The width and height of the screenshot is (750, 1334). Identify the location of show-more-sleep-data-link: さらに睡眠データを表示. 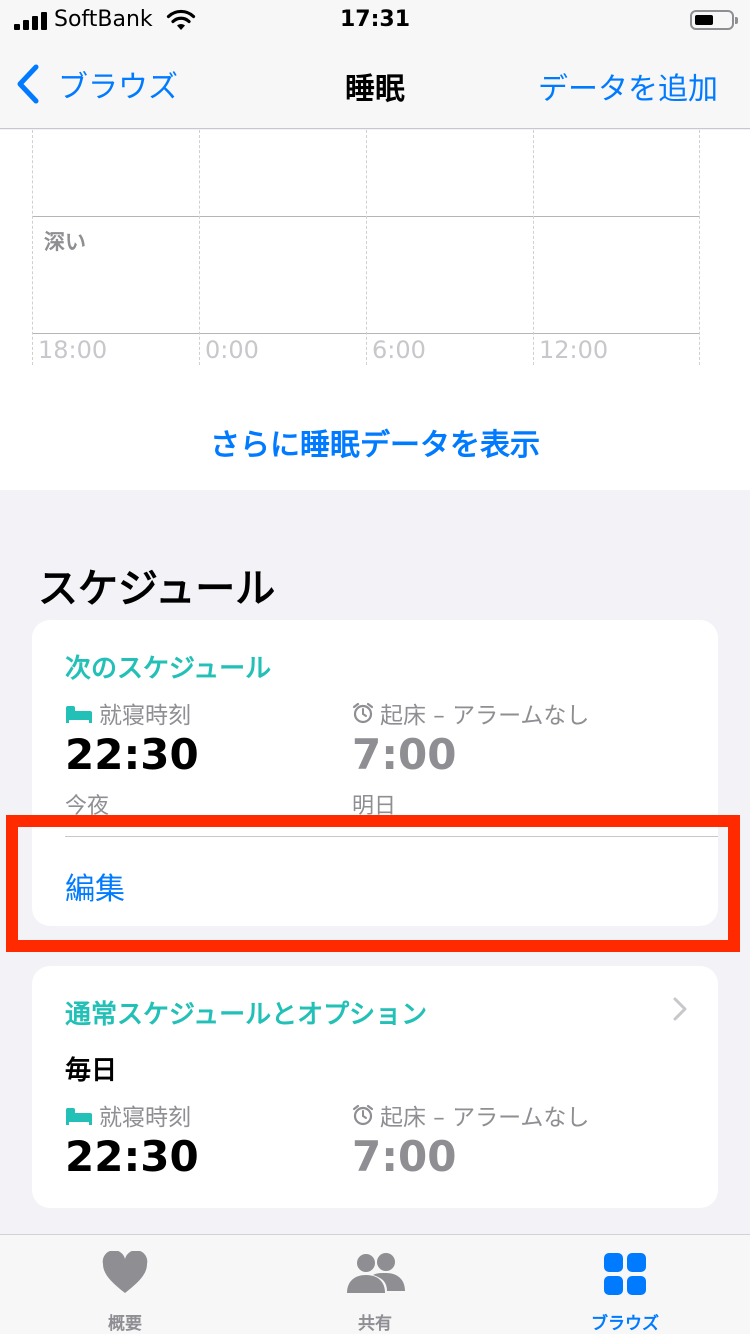
(375, 442).